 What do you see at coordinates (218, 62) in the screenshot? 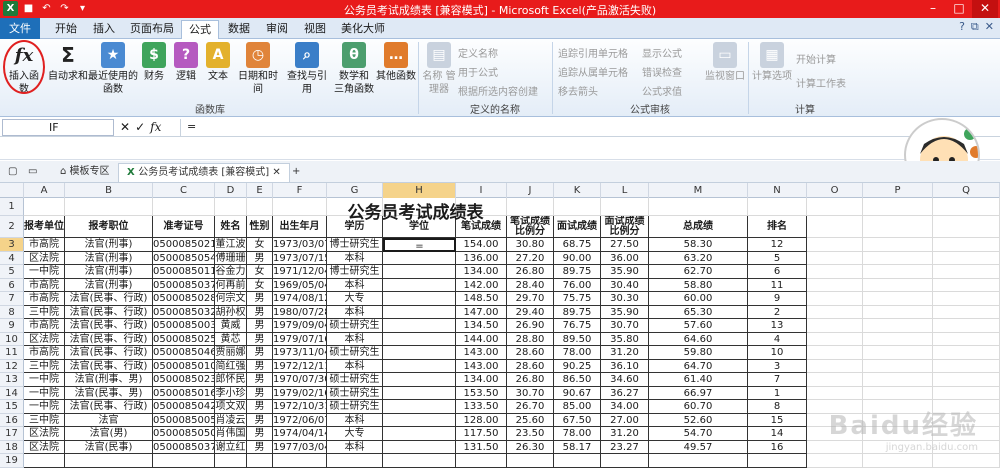
I see `text-button: A 文本` at bounding box center [218, 62].